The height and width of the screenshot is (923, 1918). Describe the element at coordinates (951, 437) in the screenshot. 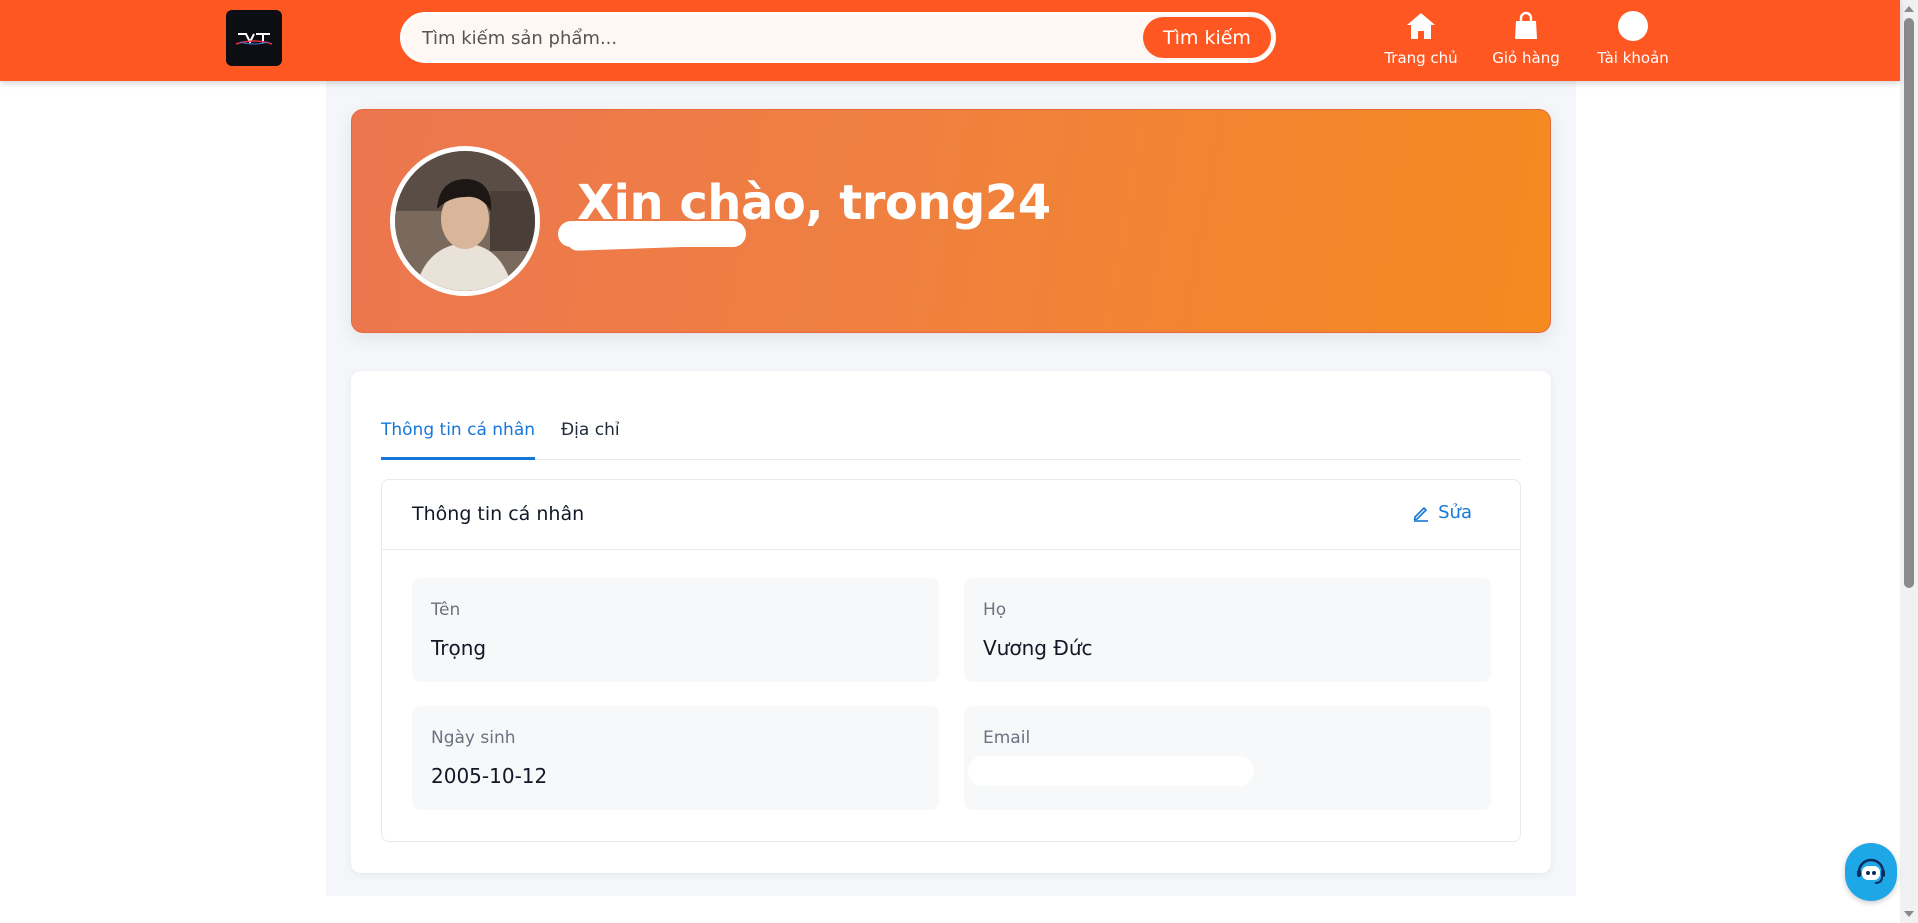

I see `account-tabs: Thông tin cá nhân Địa chỉ` at that location.